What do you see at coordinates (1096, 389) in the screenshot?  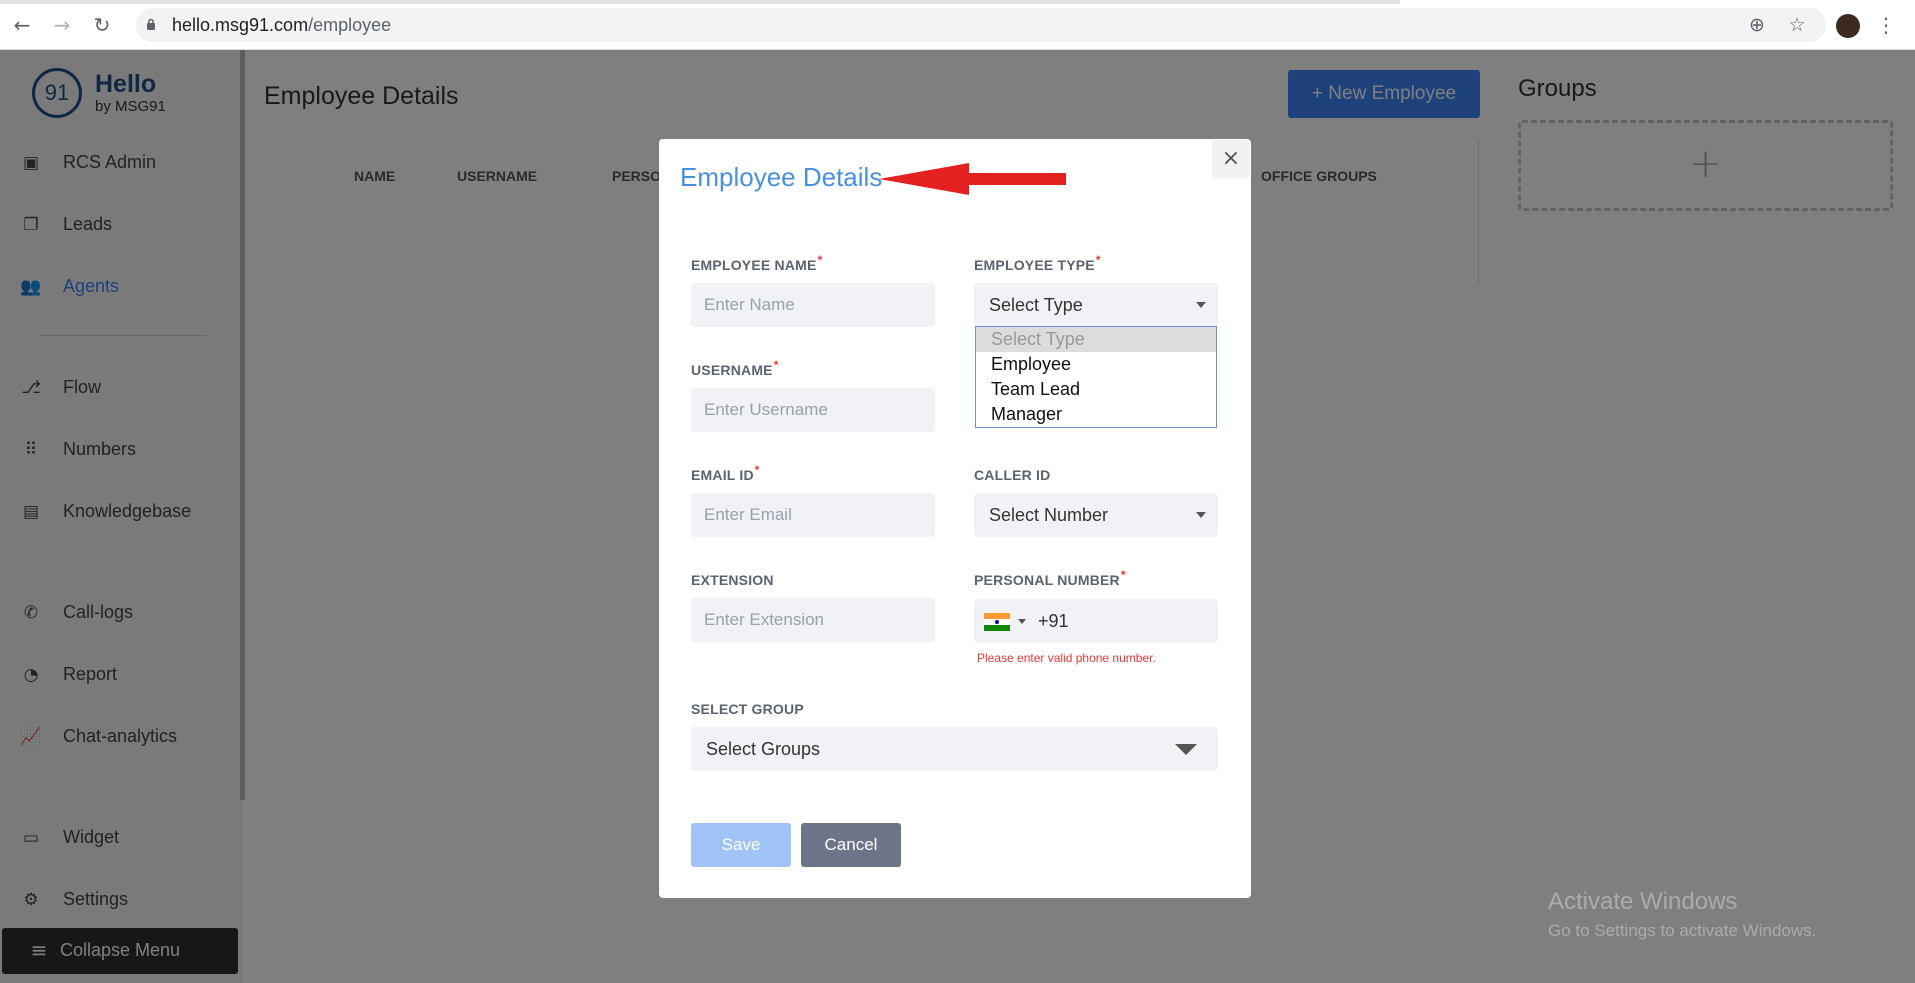 I see `dropdown-option-team-lead: Team Lead` at bounding box center [1096, 389].